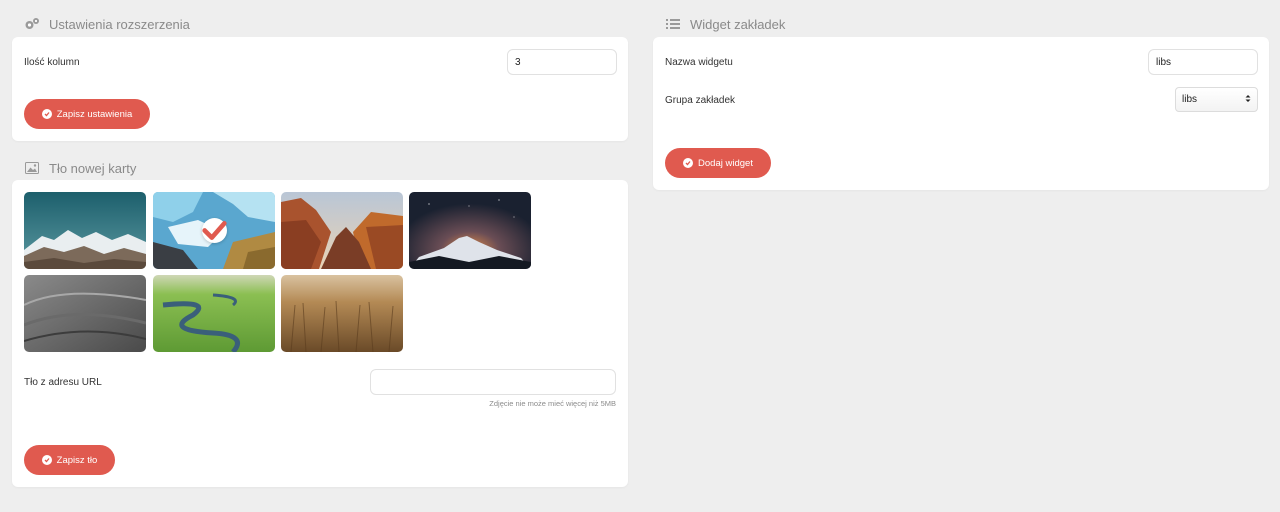  What do you see at coordinates (673, 24) in the screenshot?
I see `list-icon` at bounding box center [673, 24].